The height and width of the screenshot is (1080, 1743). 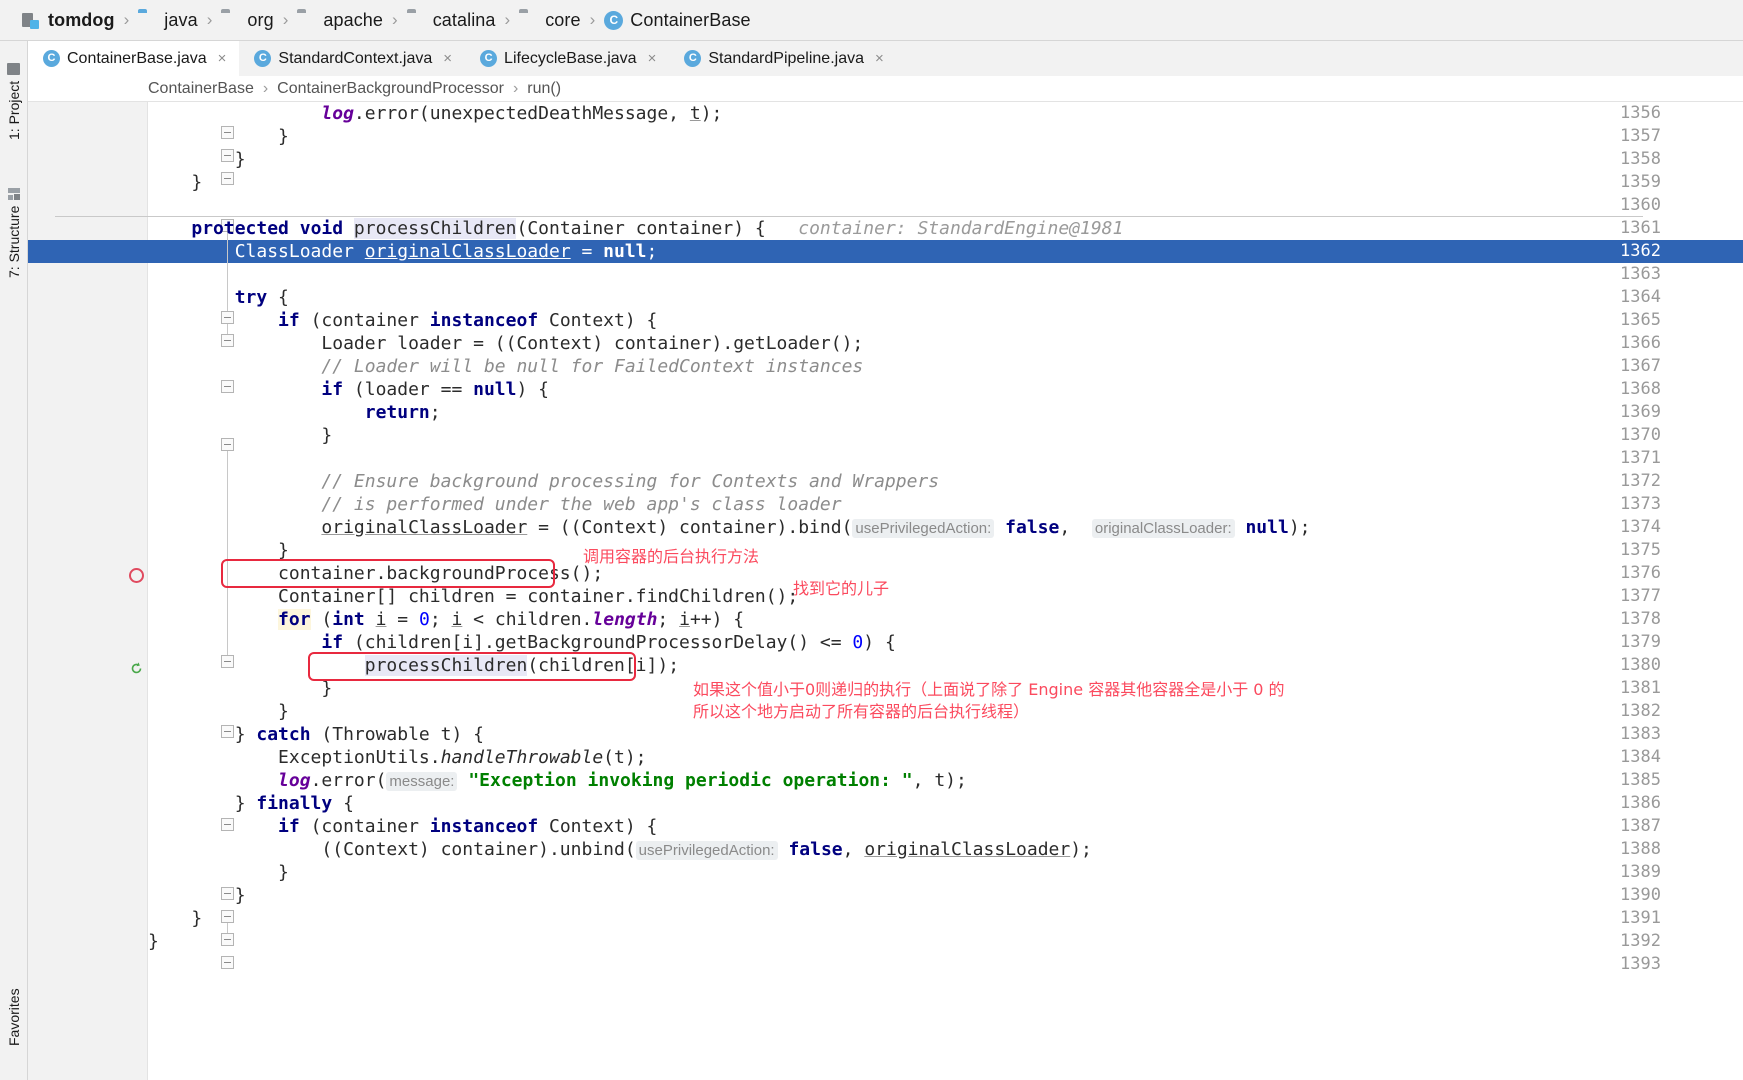 I want to click on code-line-1387: if (container instanceof Context) {, so click(x=468, y=826).